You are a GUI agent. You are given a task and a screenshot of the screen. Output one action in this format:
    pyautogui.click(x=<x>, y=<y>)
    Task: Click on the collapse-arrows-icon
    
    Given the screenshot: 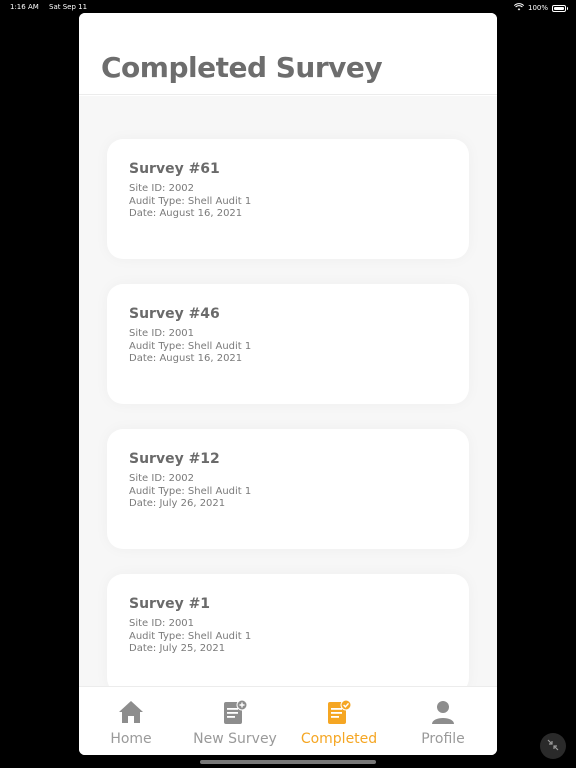 What is the action you would take?
    pyautogui.click(x=553, y=746)
    